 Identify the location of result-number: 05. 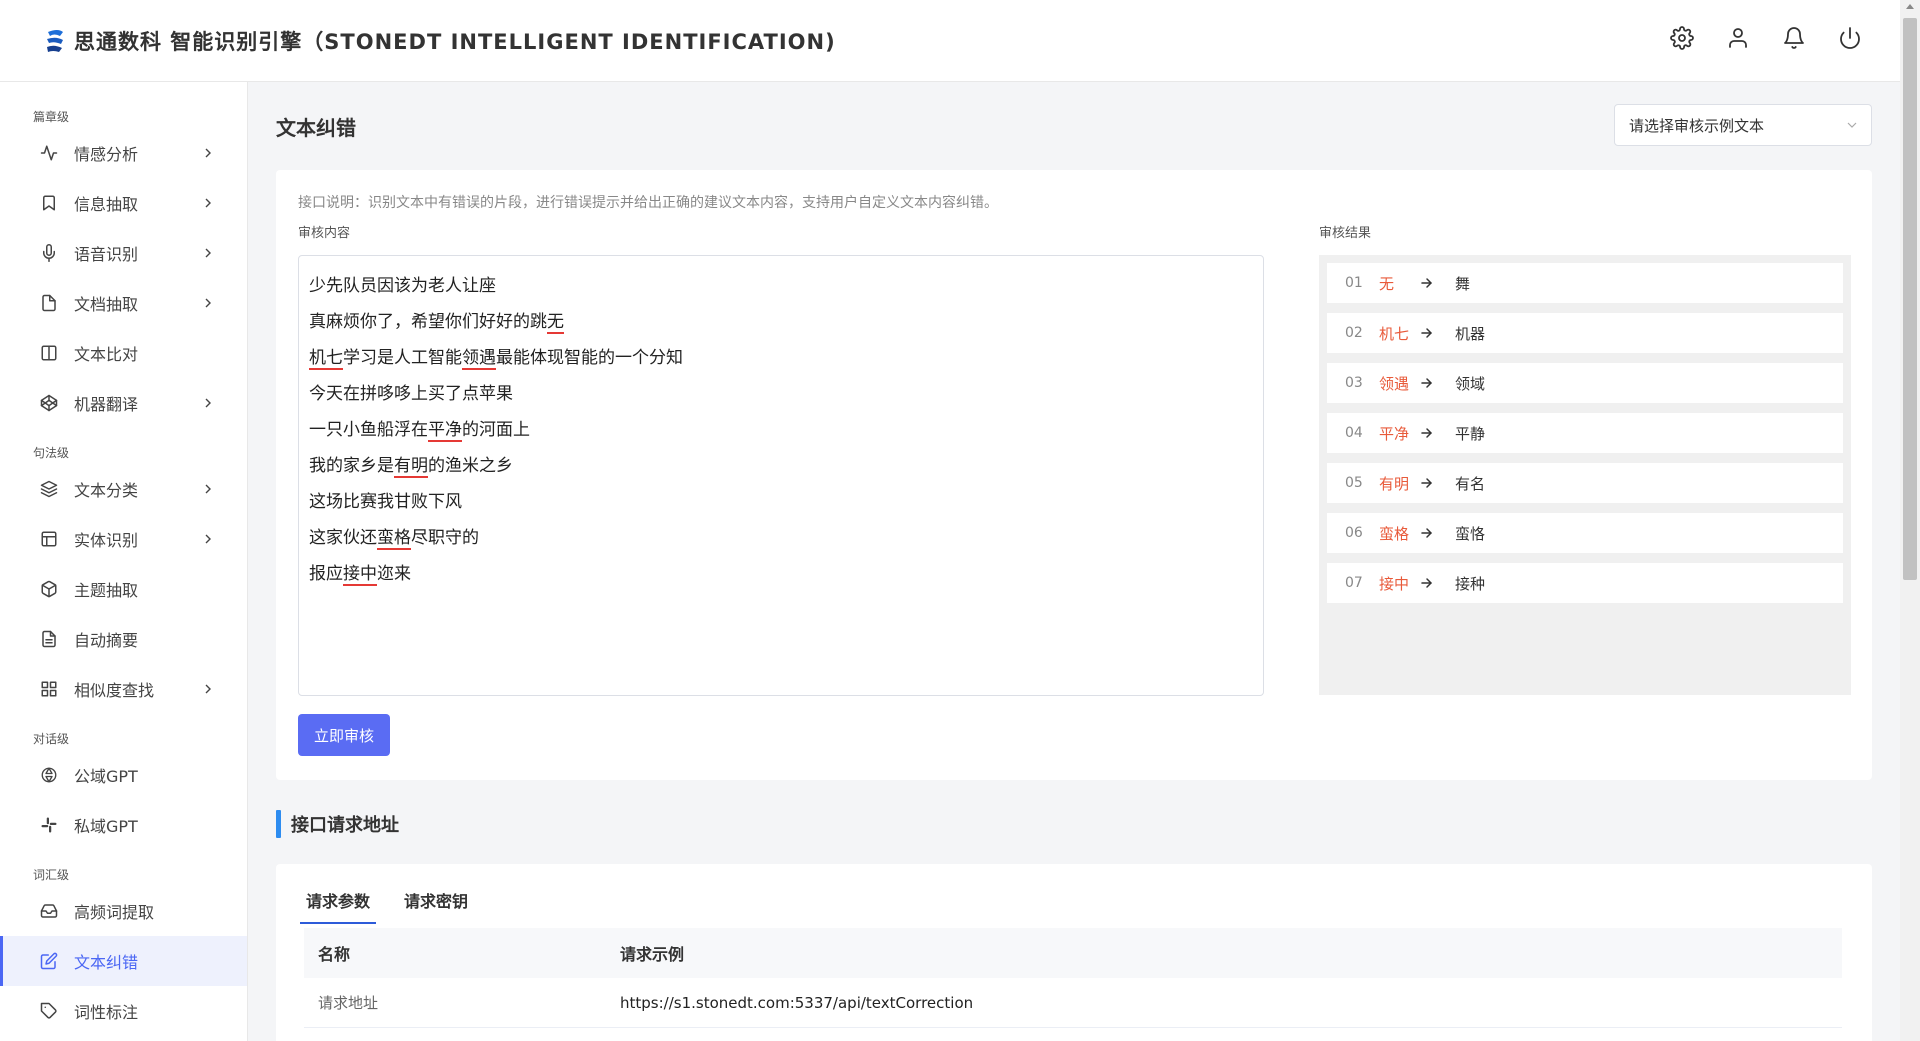
(1354, 483).